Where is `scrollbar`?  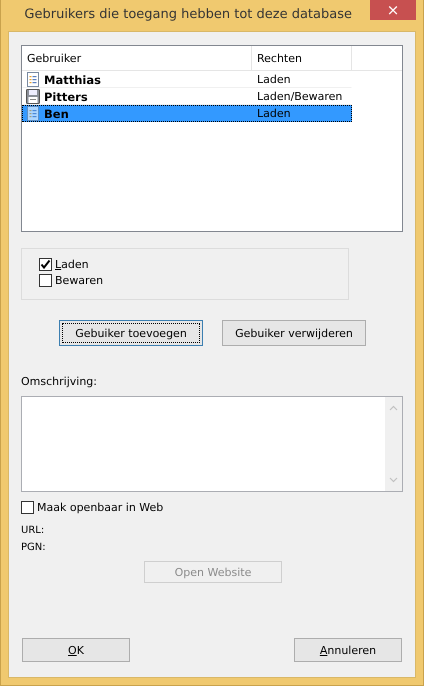
scrollbar is located at coordinates (393, 444).